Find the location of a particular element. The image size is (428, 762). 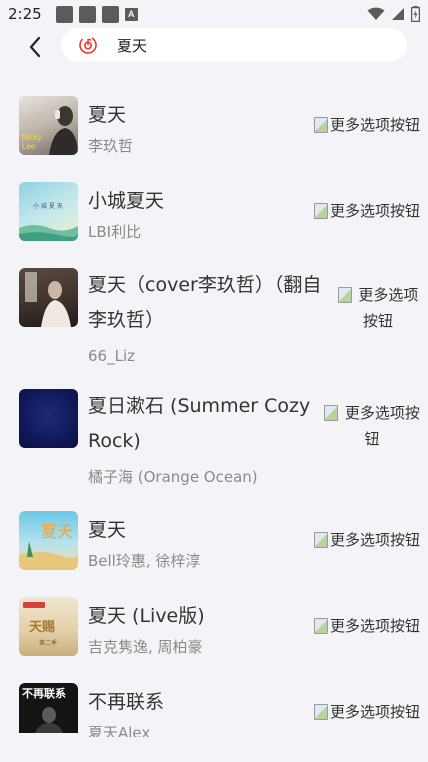

status-left: 2:25 A is located at coordinates (73, 14).